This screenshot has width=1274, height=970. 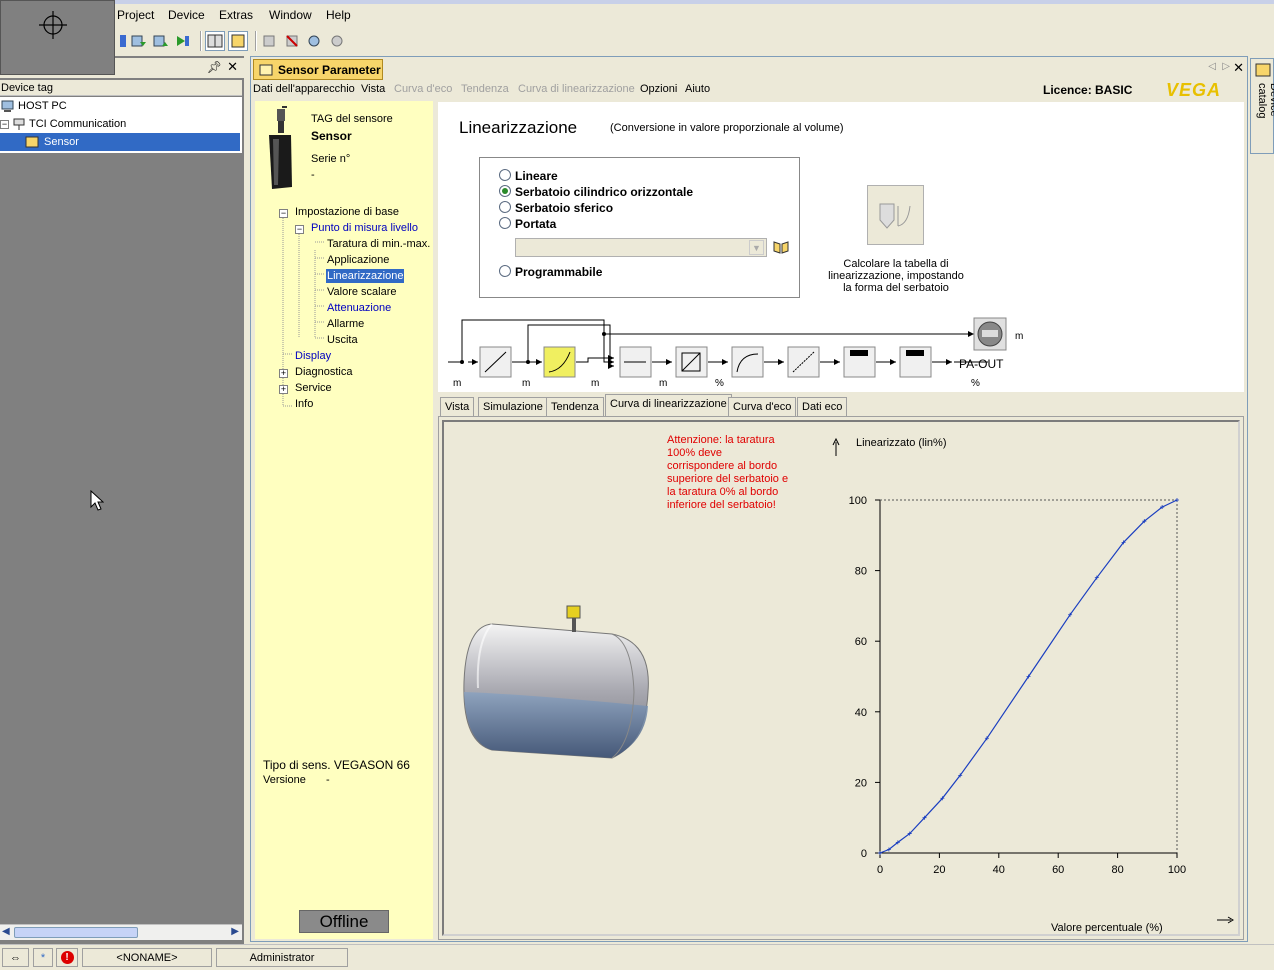 I want to click on document-tabbar: ◁ ▷ ✕, so click(x=749, y=69).